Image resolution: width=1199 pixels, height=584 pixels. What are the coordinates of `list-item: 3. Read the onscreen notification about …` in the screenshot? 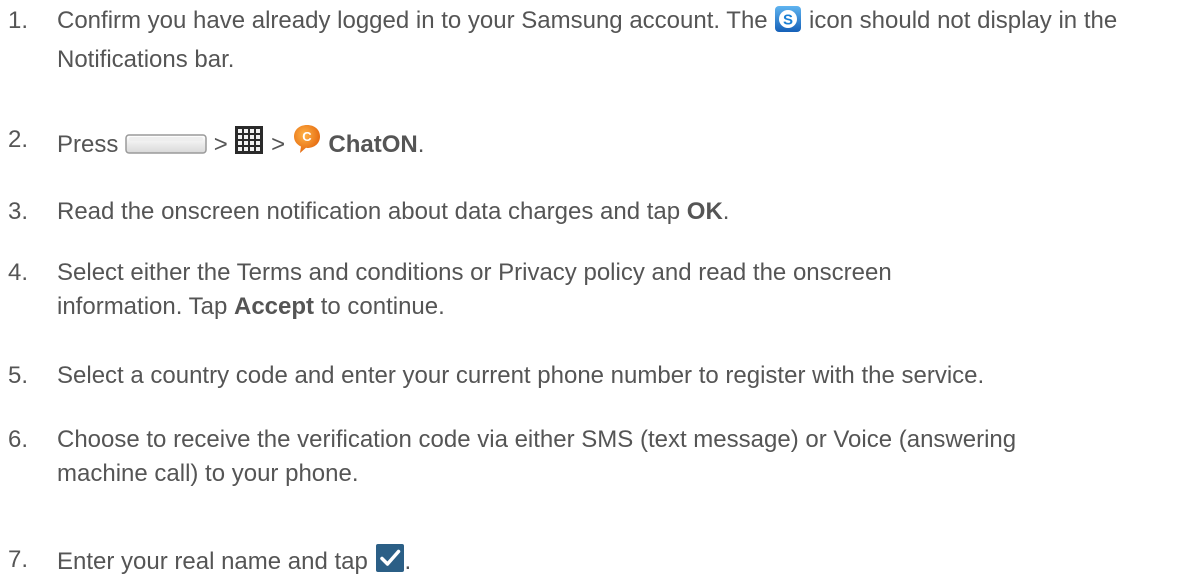 It's located at (603, 212).